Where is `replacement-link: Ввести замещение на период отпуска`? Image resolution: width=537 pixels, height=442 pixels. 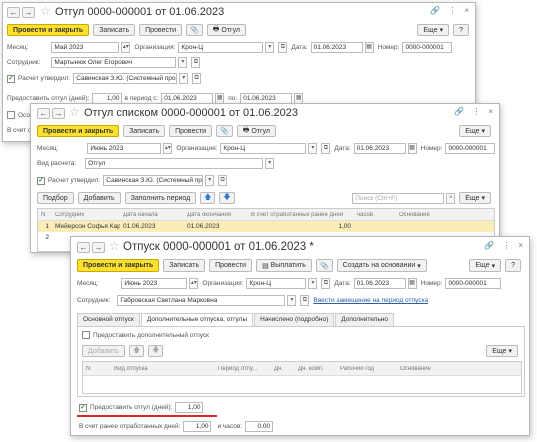
replacement-link: Ввести замещение на период отпуска is located at coordinates (370, 300).